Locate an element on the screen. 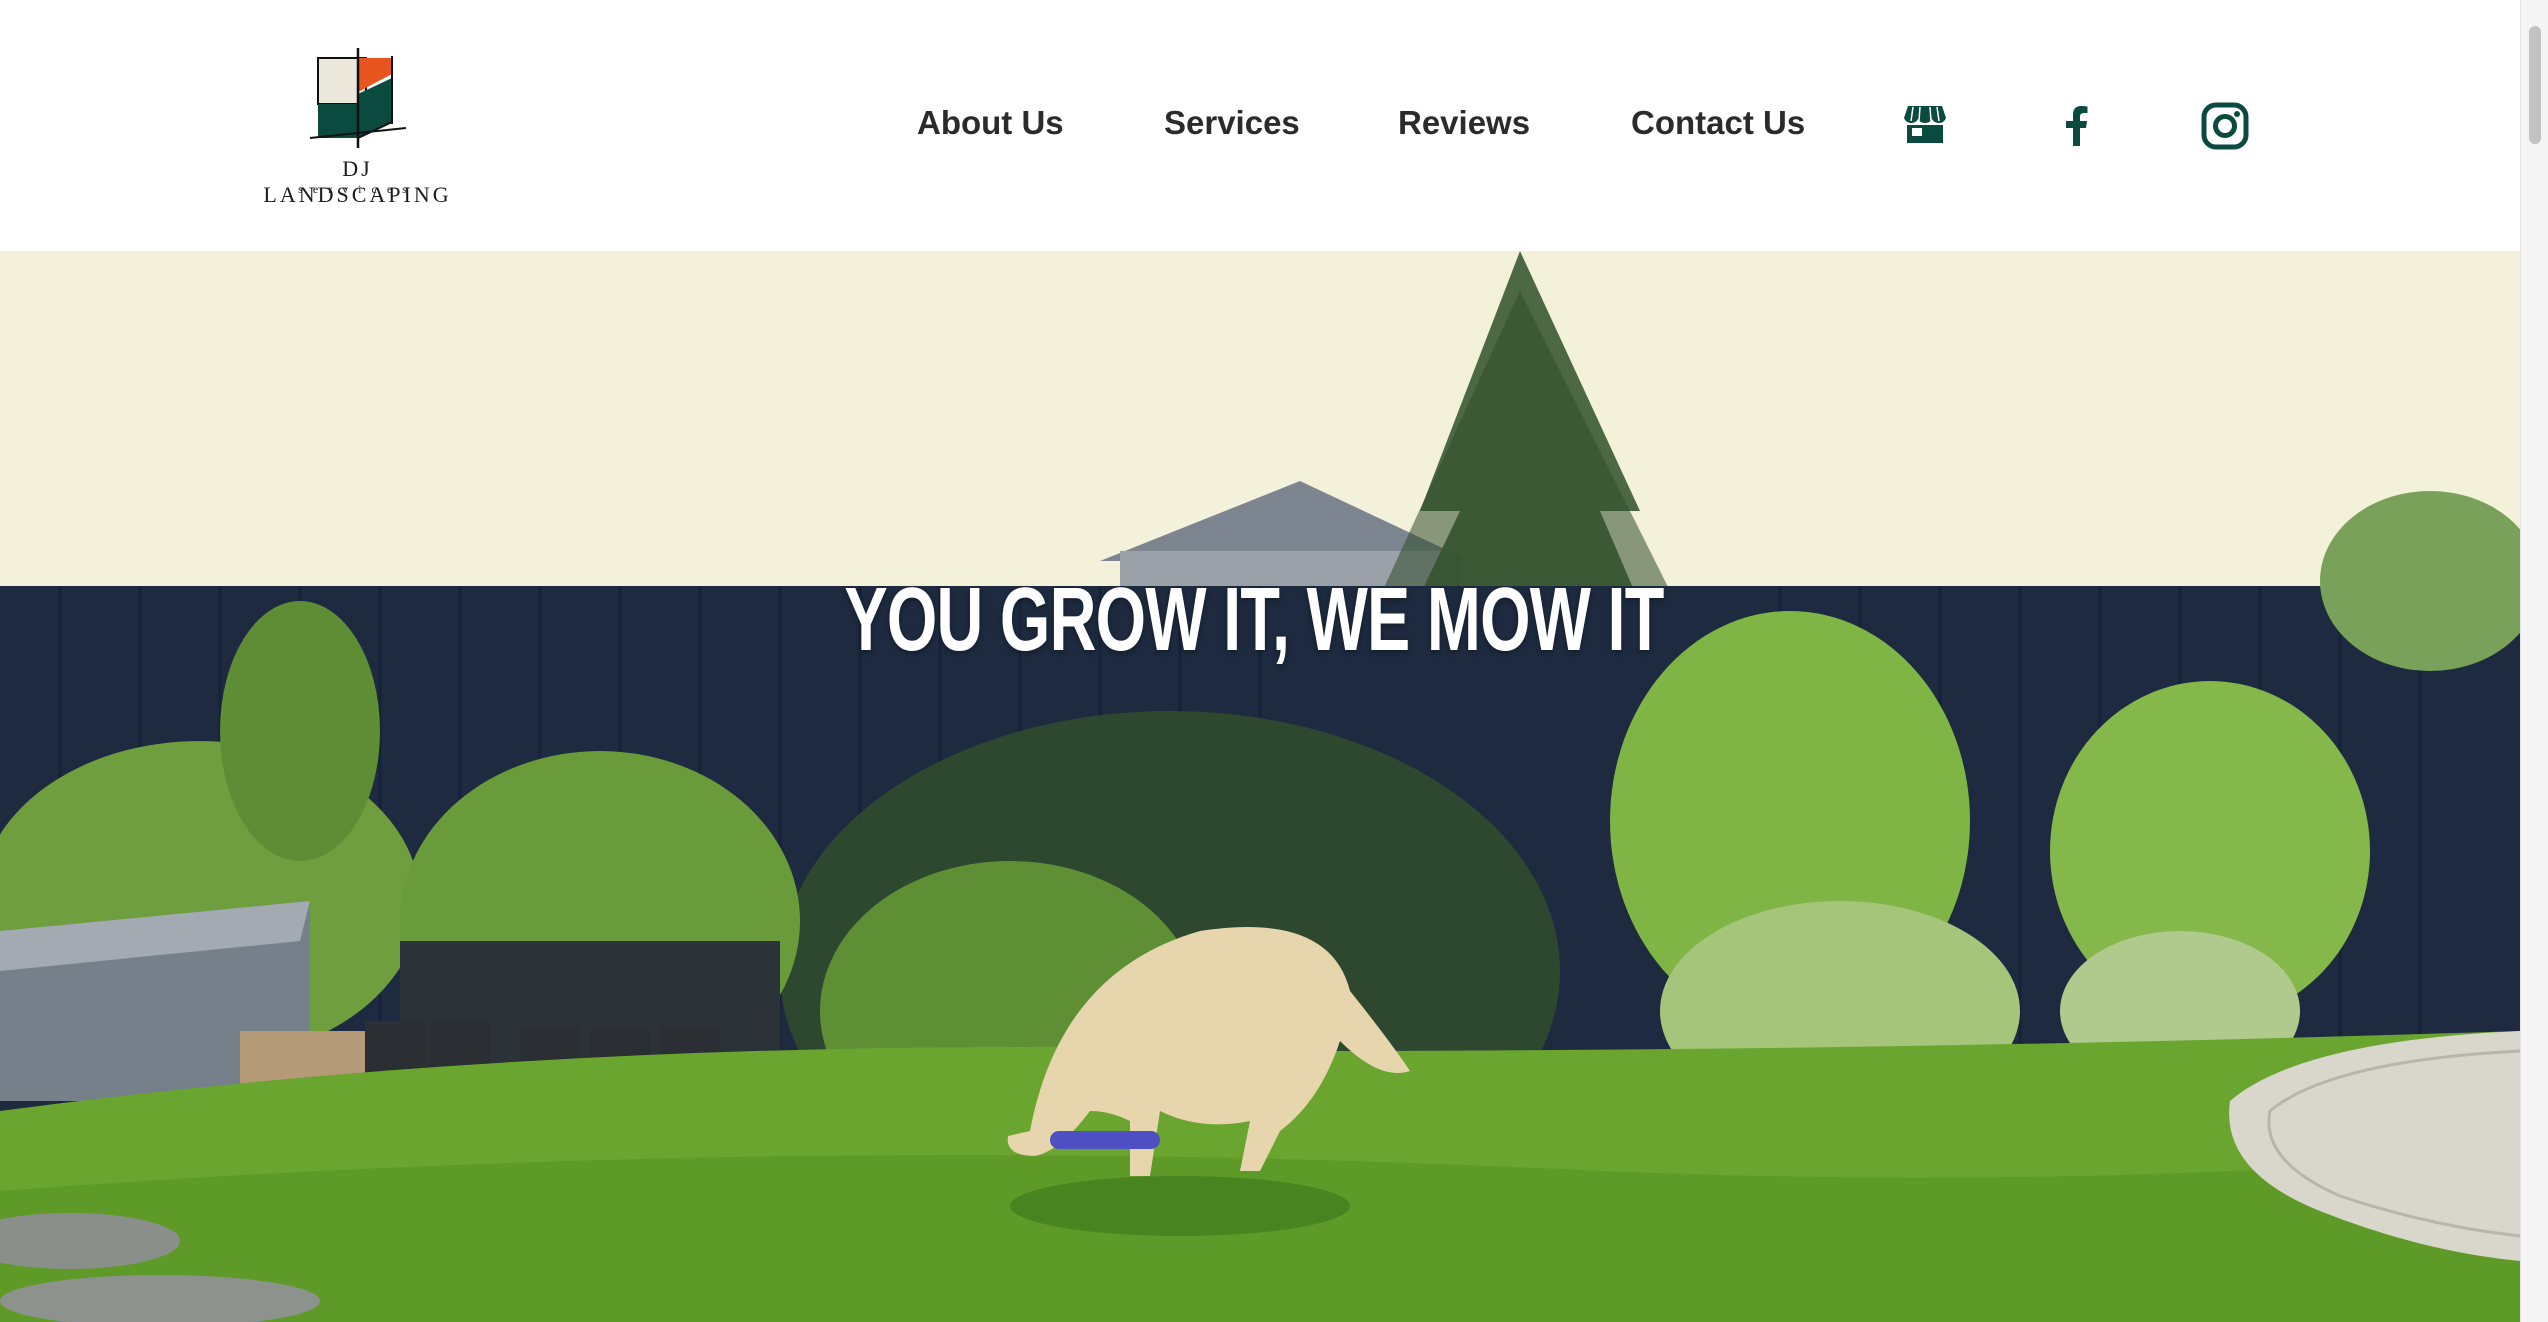  brand-logo: DJ LANDSCAPING services is located at coordinates (357, 127).